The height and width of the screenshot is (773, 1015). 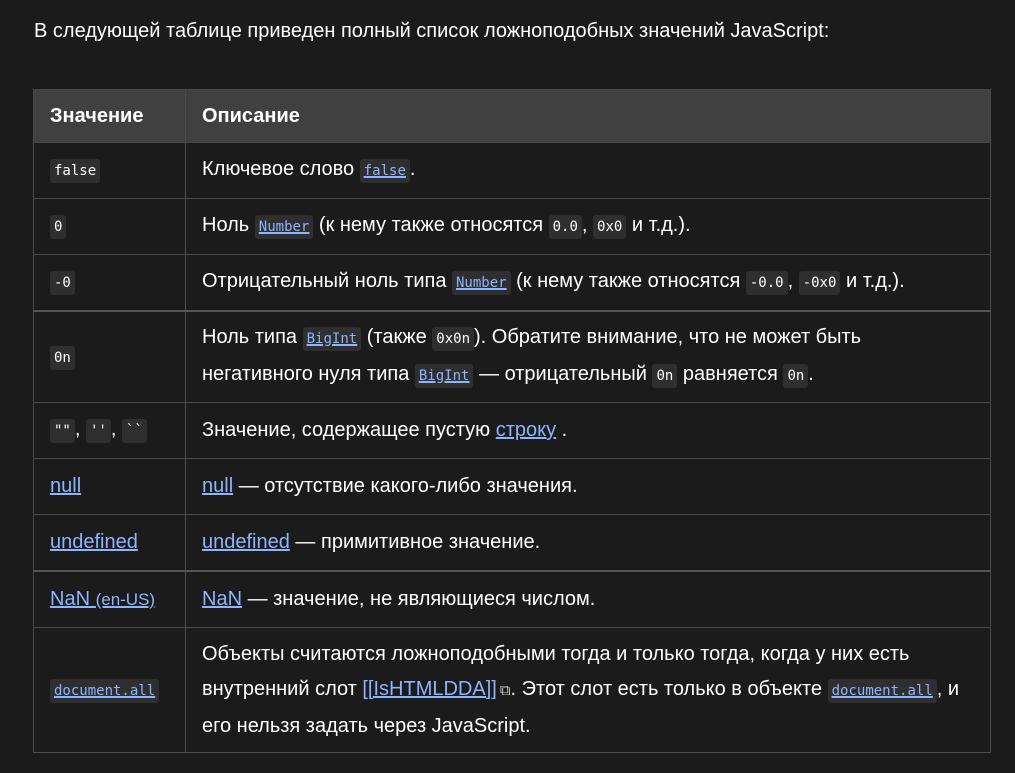 What do you see at coordinates (246, 542) in the screenshot?
I see `undefined-link: undefined` at bounding box center [246, 542].